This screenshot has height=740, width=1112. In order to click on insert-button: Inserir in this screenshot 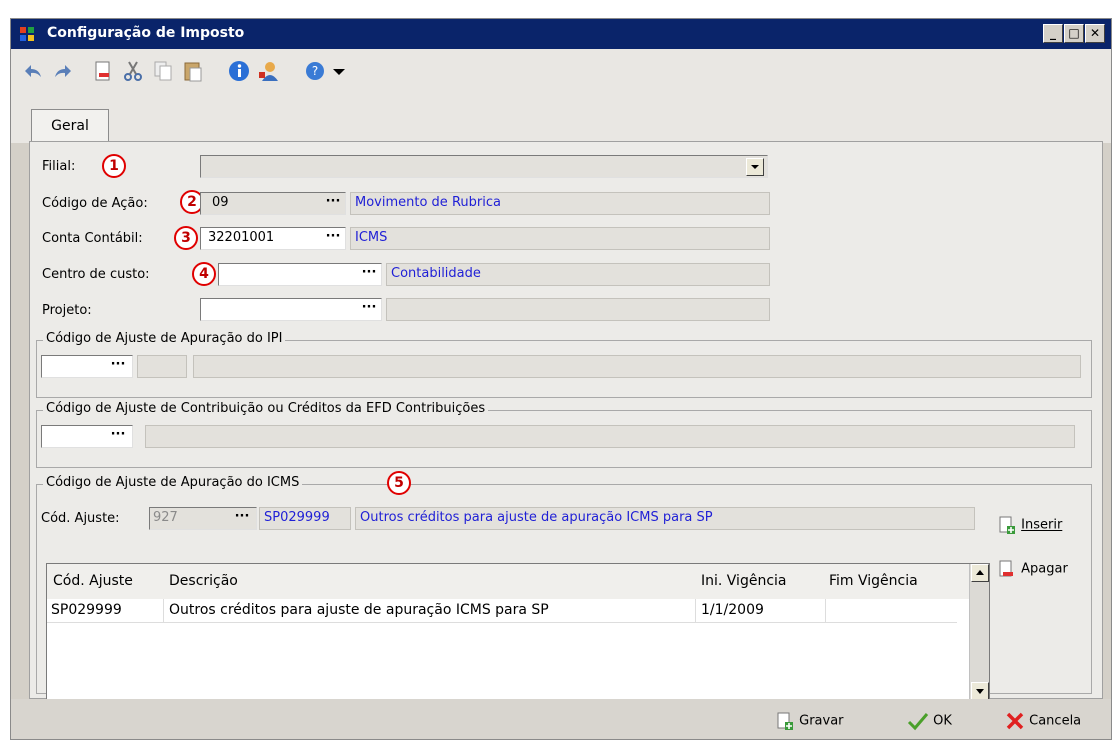, I will do `click(1029, 525)`.